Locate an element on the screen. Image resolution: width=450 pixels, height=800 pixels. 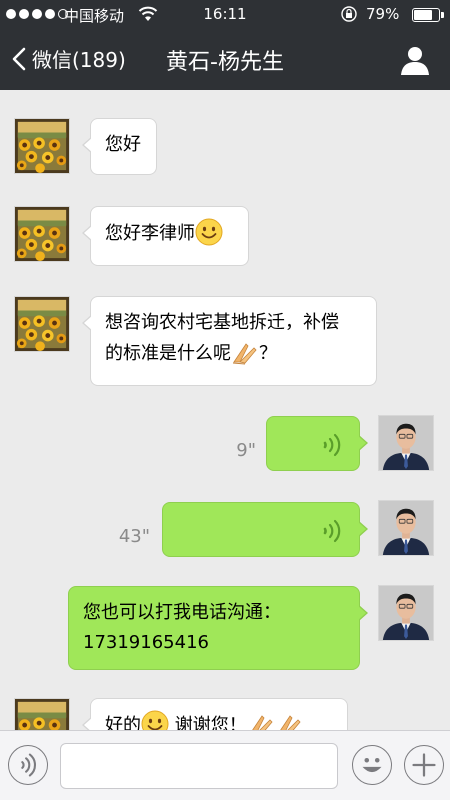
battery-percent: 79% is located at coordinates (383, 14).